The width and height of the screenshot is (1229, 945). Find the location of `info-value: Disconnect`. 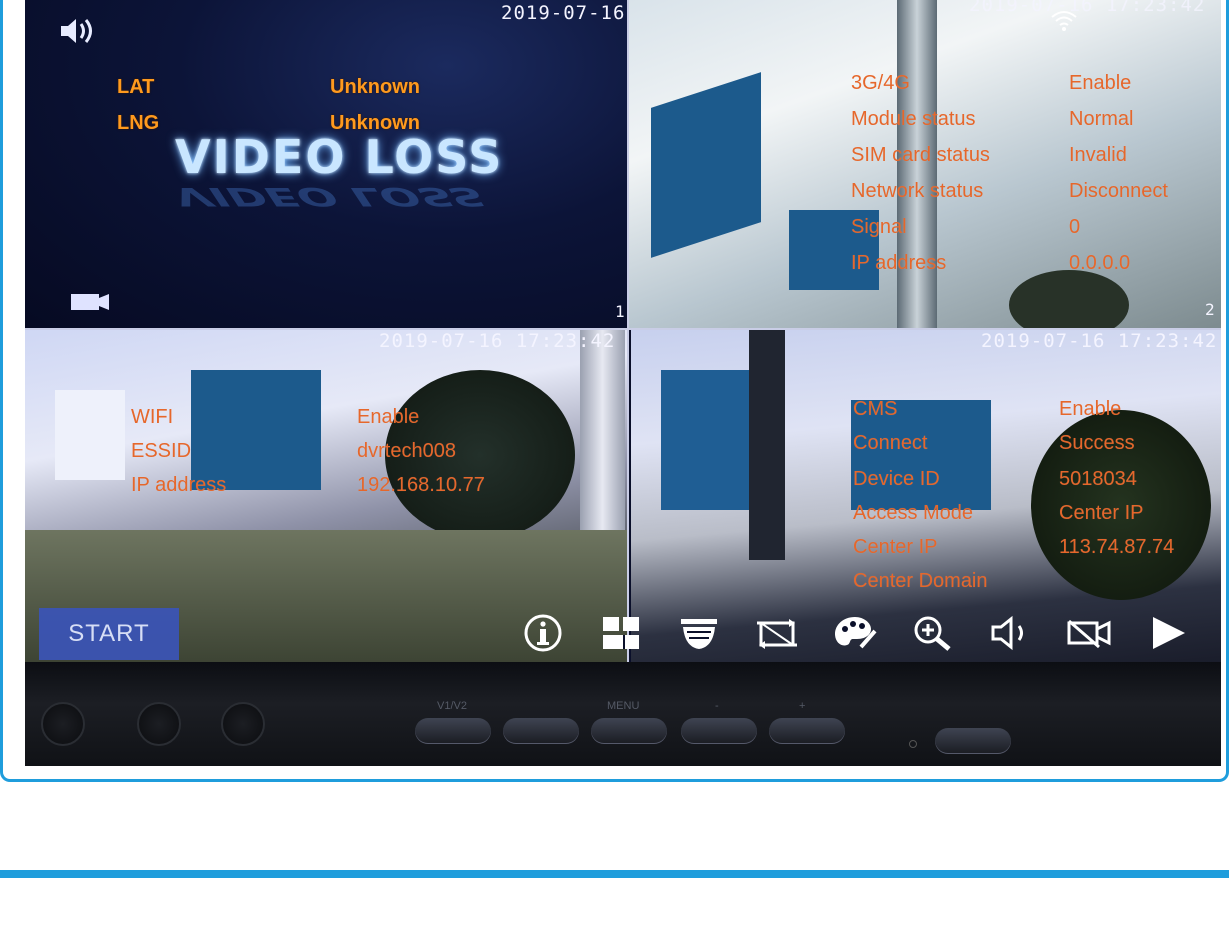

info-value: Disconnect is located at coordinates (1118, 191).